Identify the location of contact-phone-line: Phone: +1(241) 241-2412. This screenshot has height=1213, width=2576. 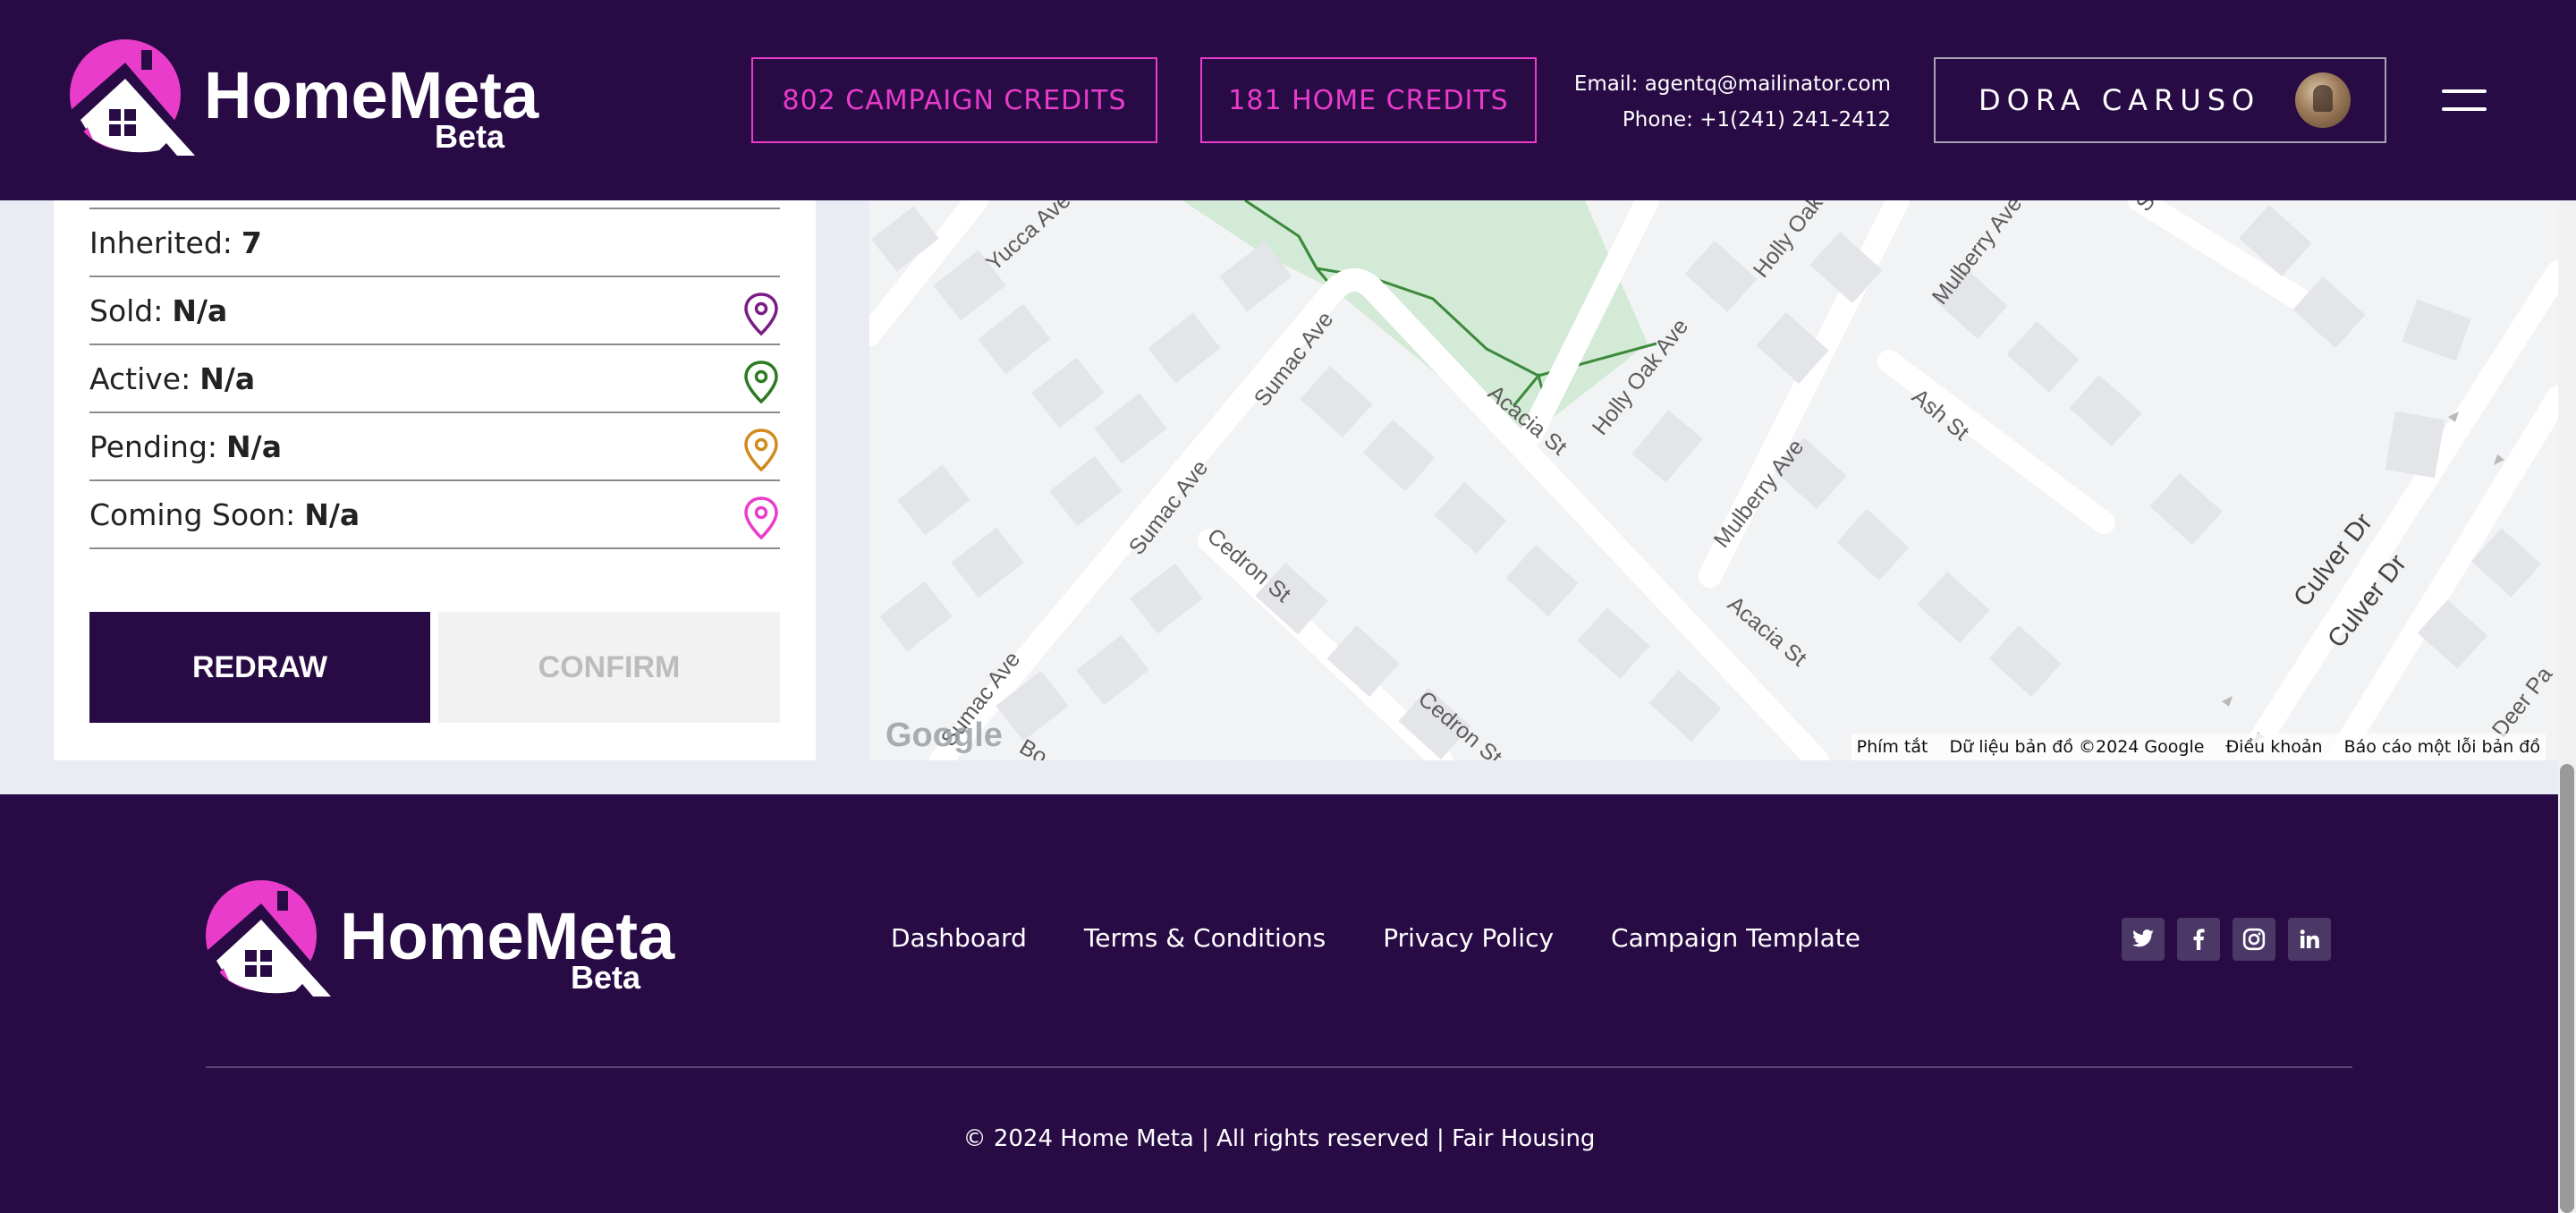
(1732, 120).